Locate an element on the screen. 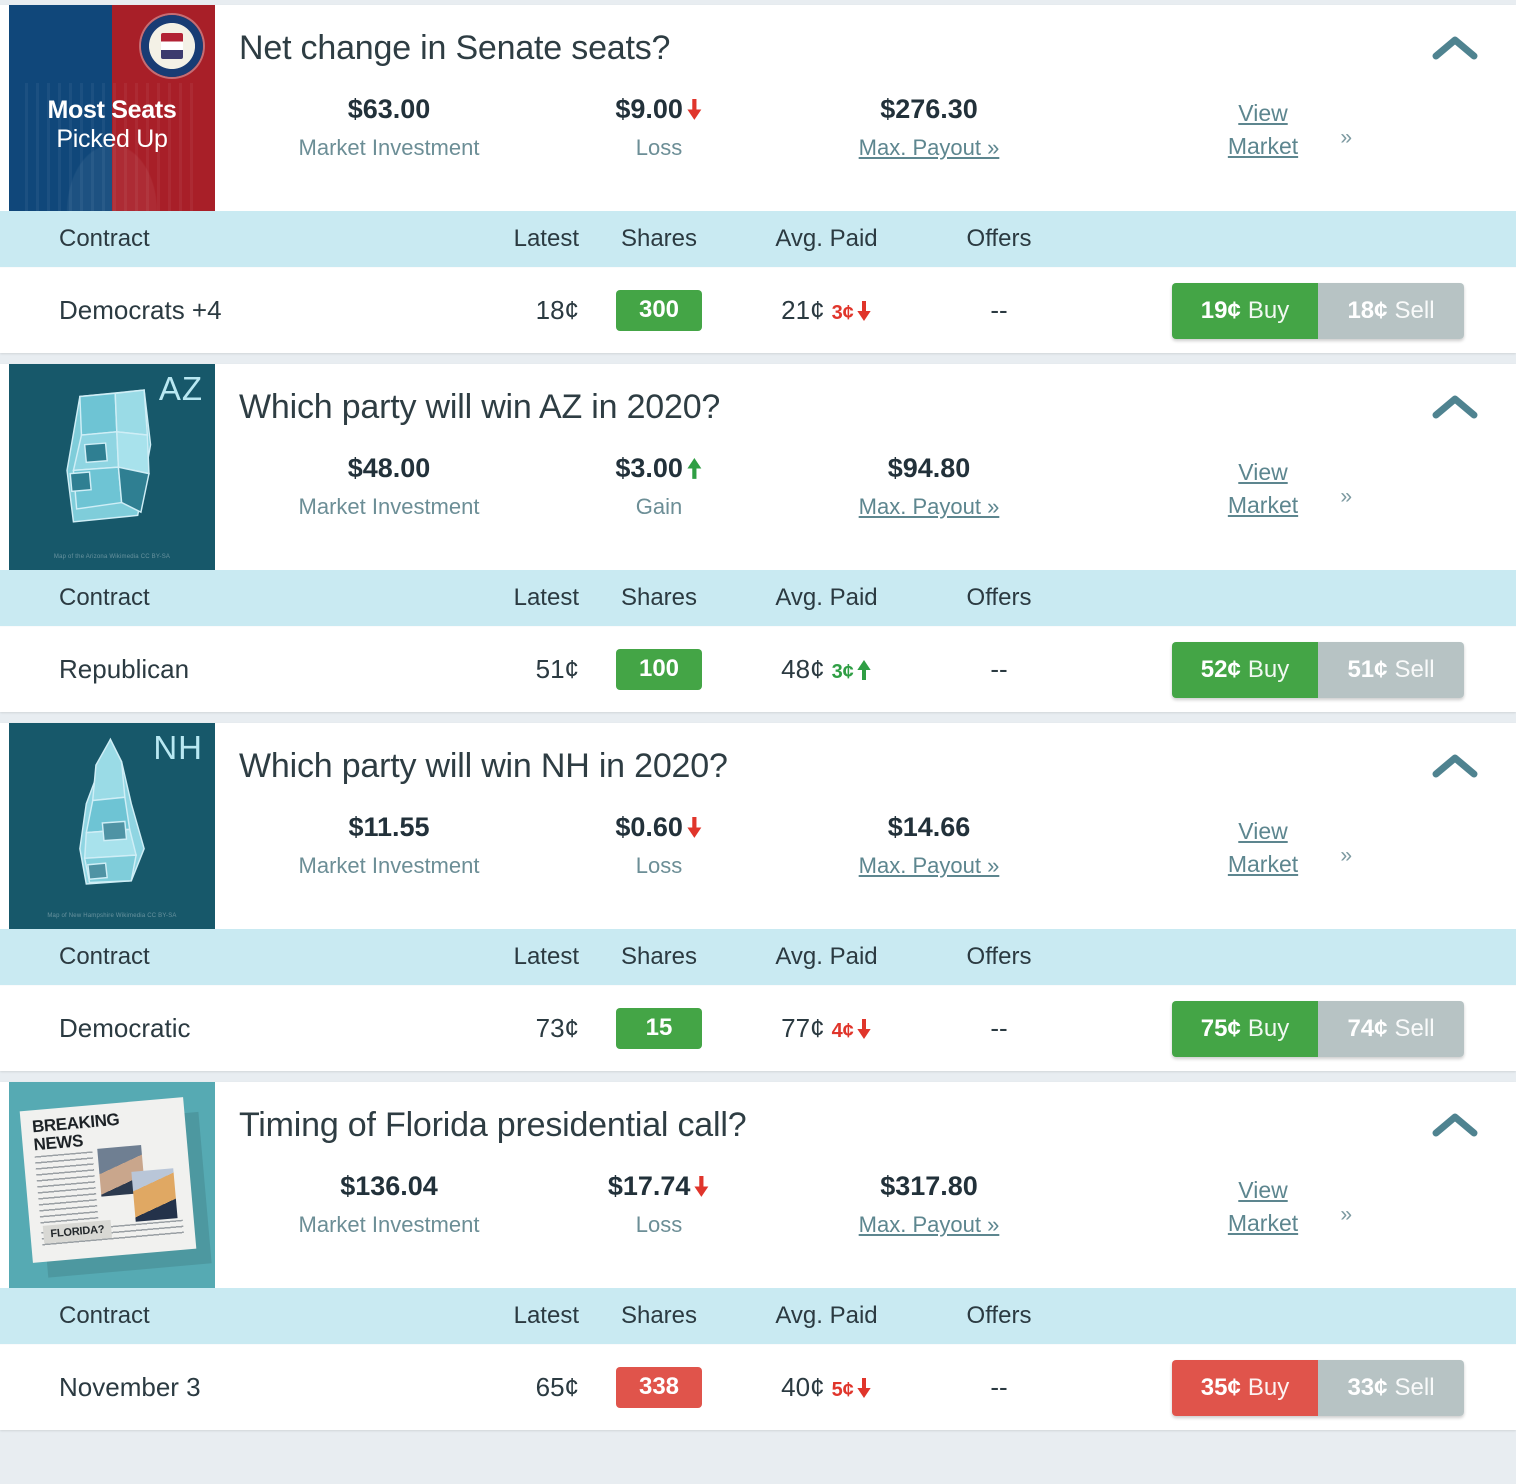 Image resolution: width=1516 pixels, height=1484 pixels. buy-button: 75¢ Buy is located at coordinates (1245, 1028).